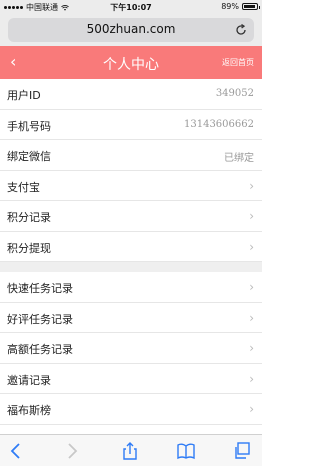 This screenshot has height=466, width=320. I want to click on user-id-label: 用户ID, so click(24, 95).